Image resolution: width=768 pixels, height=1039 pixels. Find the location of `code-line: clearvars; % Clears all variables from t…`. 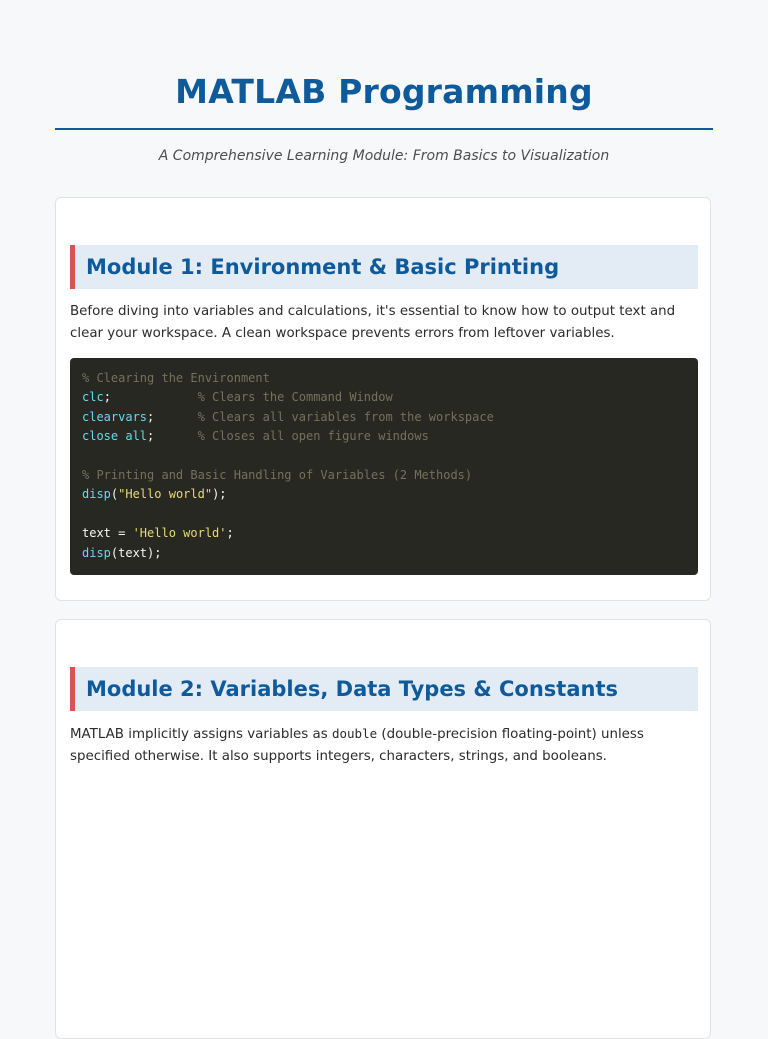

code-line: clearvars; % Clears all variables from t… is located at coordinates (384, 417).